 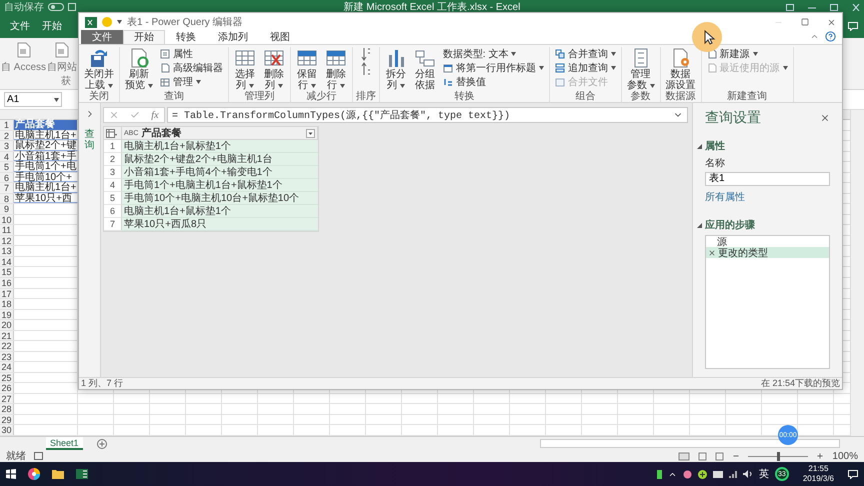 I want to click on ribbon-button: 拆分 列, so click(x=395, y=69).